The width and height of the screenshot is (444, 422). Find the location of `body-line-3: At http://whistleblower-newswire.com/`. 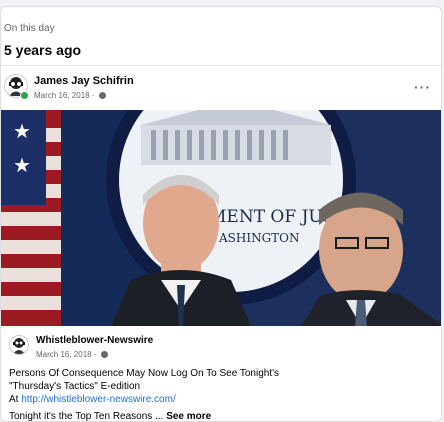

body-line-3: At http://whistleblower-newswire.com/ is located at coordinates (159, 399).